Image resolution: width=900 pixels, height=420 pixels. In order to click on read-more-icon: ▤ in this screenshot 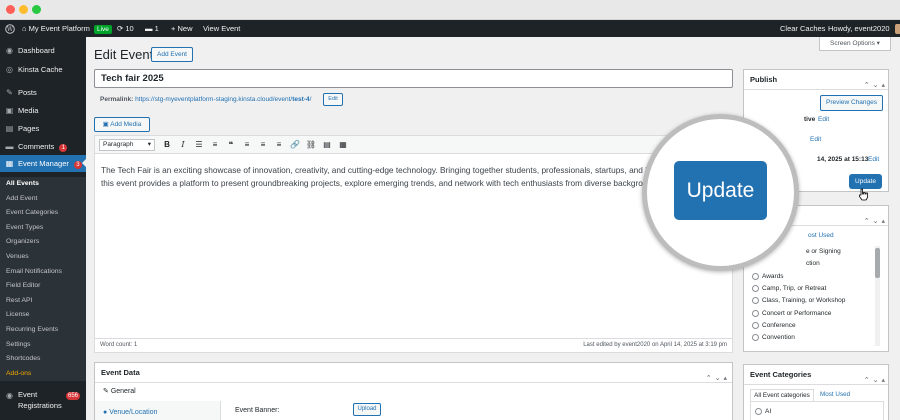, I will do `click(327, 145)`.